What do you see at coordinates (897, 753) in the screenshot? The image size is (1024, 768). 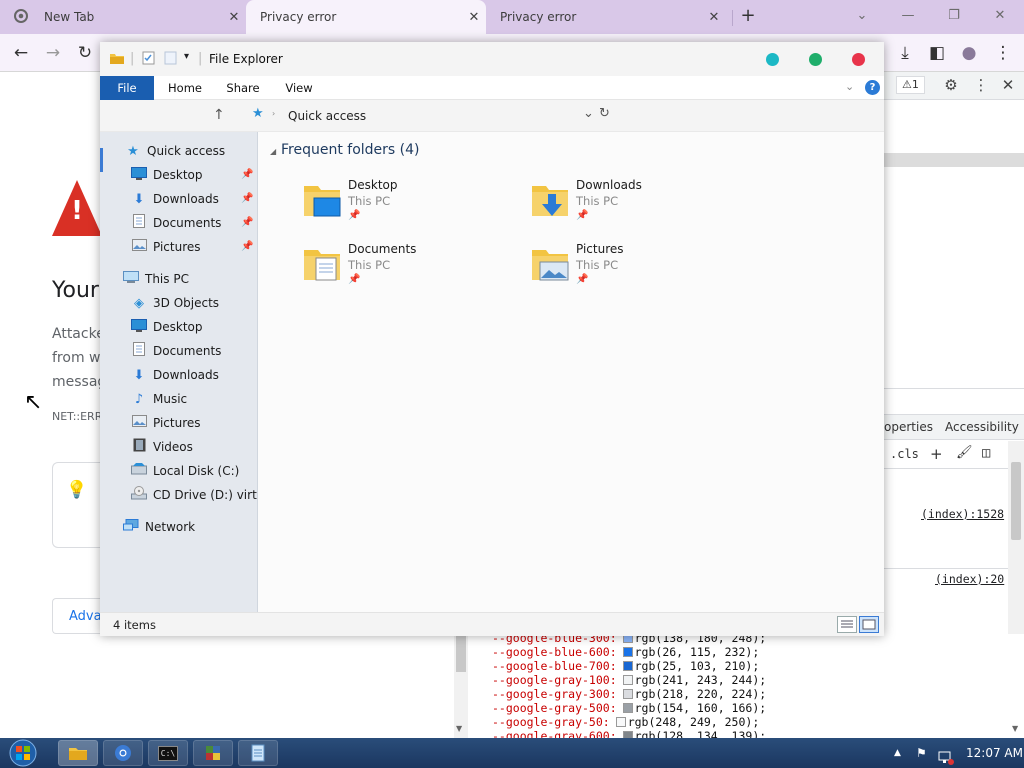 I see `tray-overflow-icon: ▲` at bounding box center [897, 753].